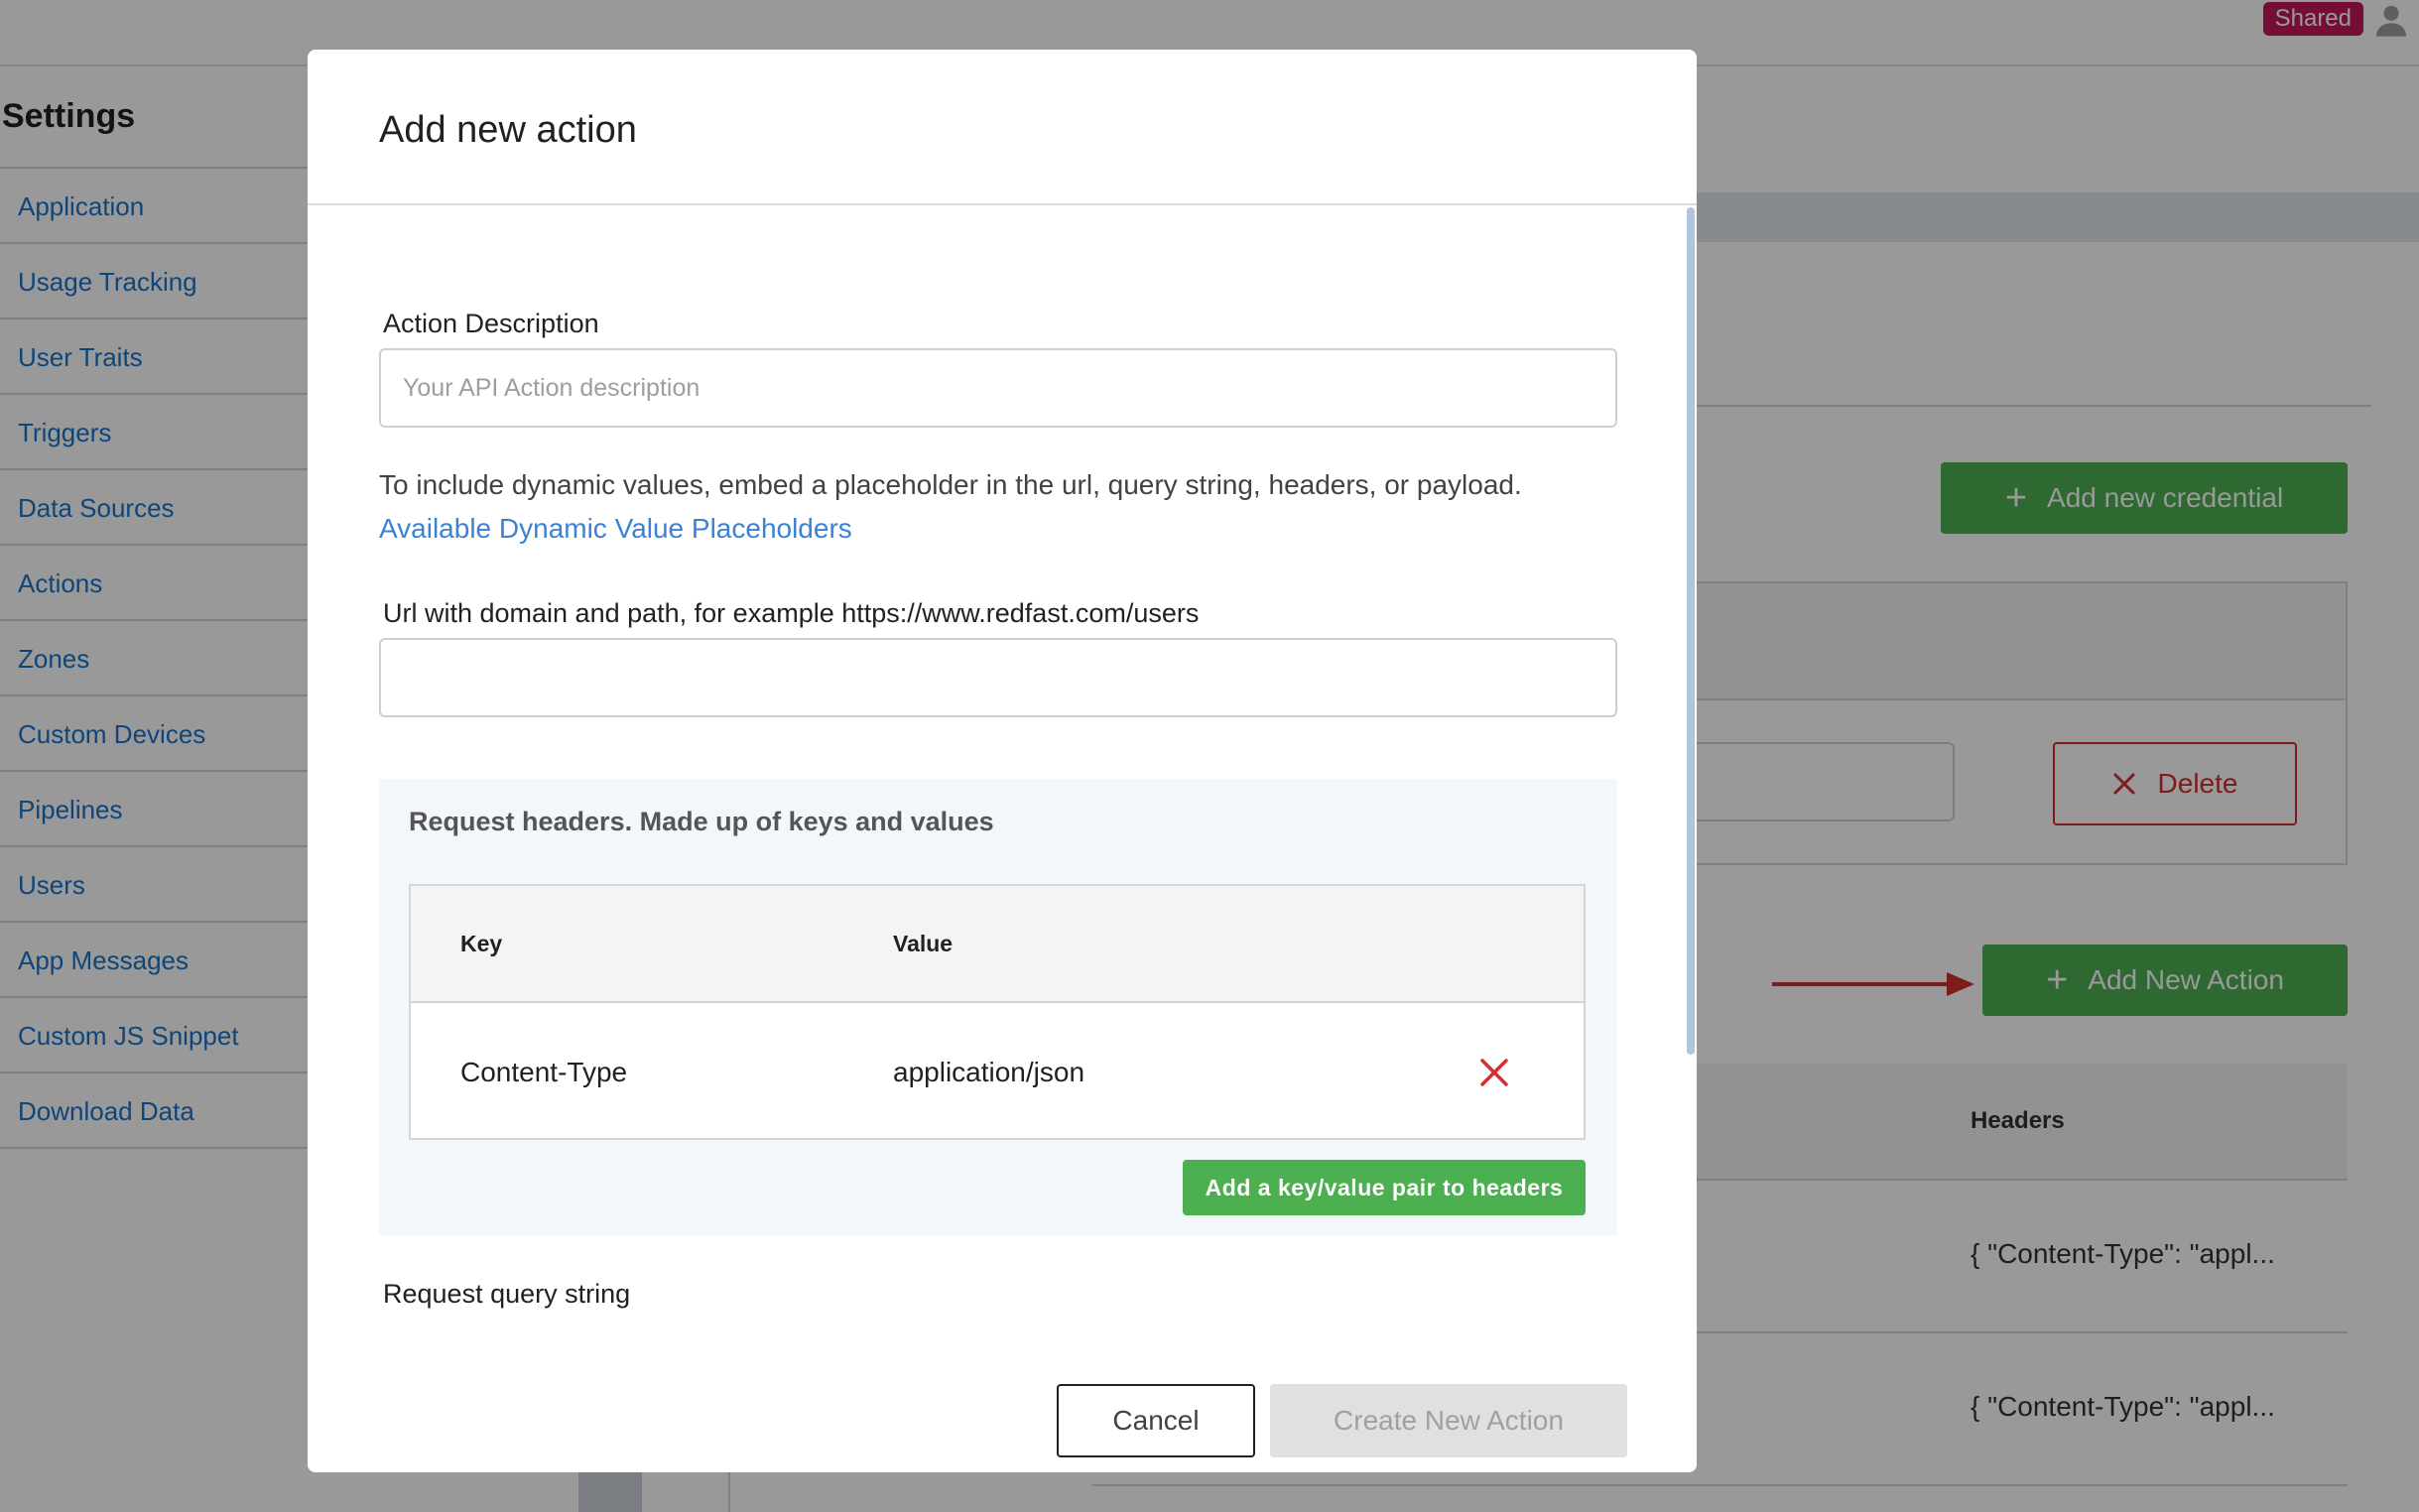 Image resolution: width=2419 pixels, height=1512 pixels. Describe the element at coordinates (615, 529) in the screenshot. I see `dynamic-placeholders-link: Available Dynamic Value Placeholders` at that location.